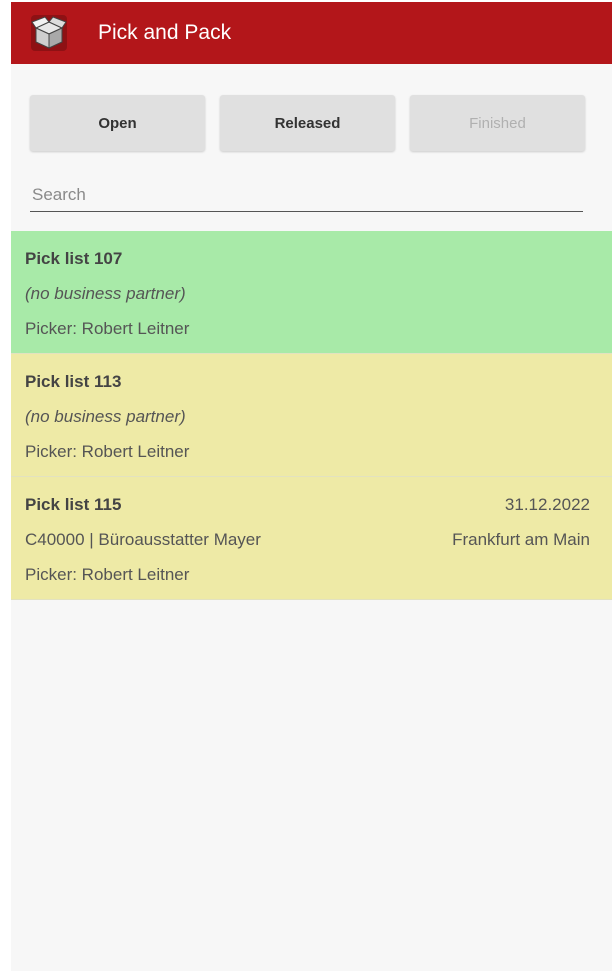 This screenshot has height=971, width=615. I want to click on status-tabs: Open Released Finished, so click(307, 123).